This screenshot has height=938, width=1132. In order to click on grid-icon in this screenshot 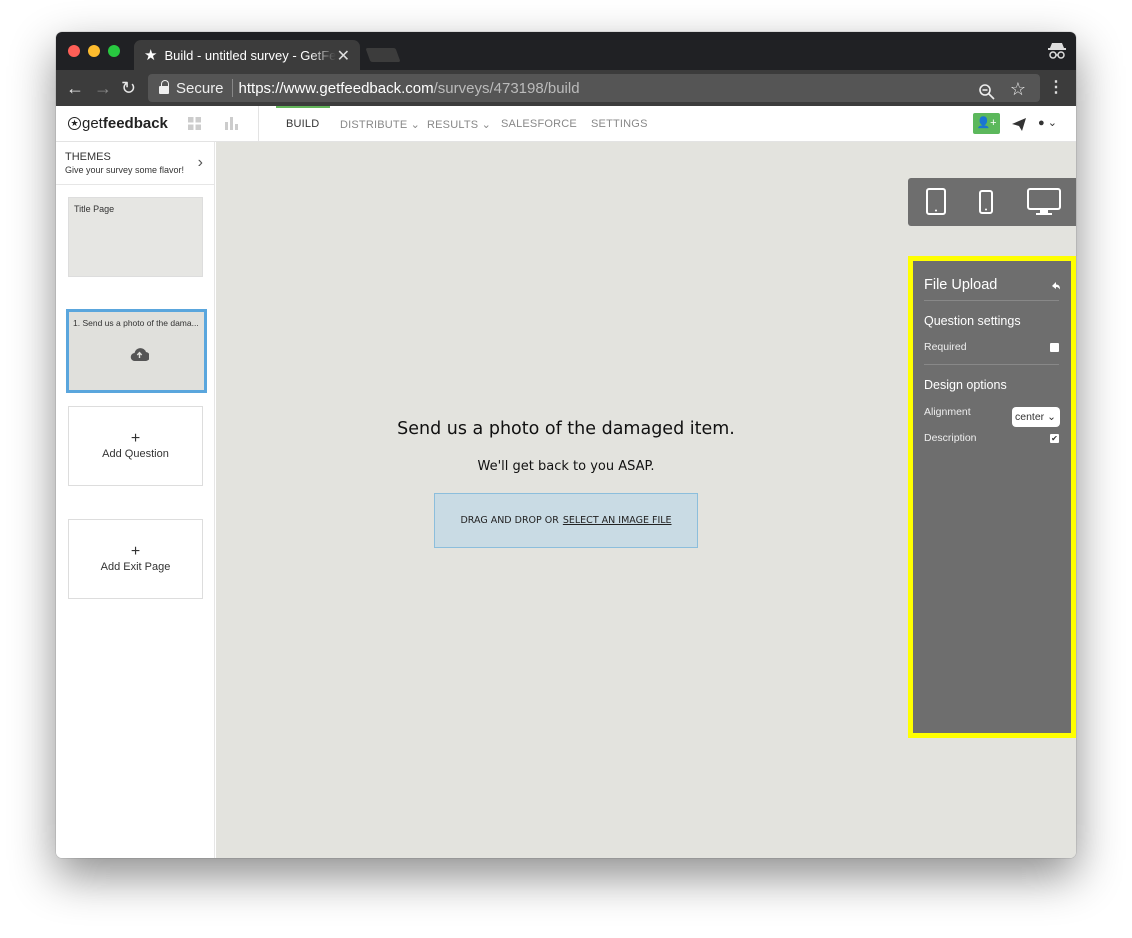, I will do `click(194, 123)`.